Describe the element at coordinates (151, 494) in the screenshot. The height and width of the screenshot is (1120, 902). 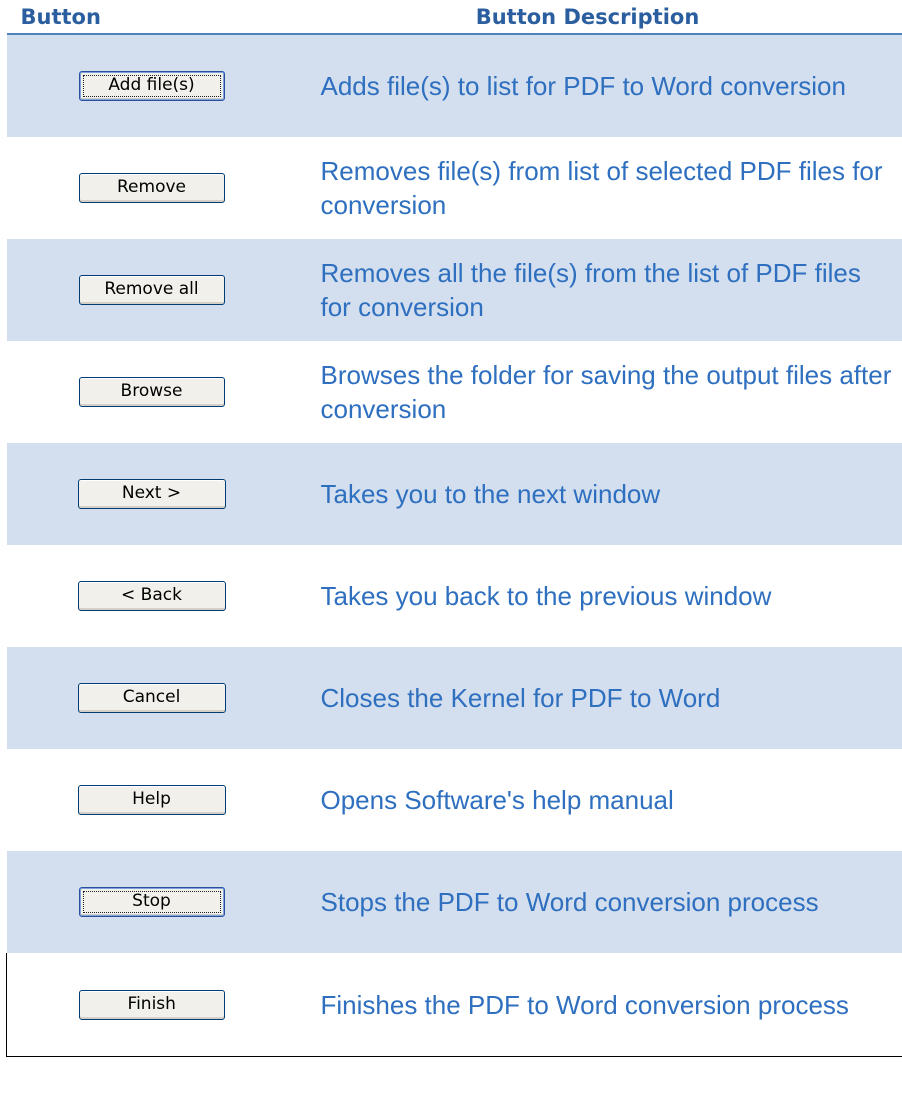
I see `next-button: Next >` at that location.